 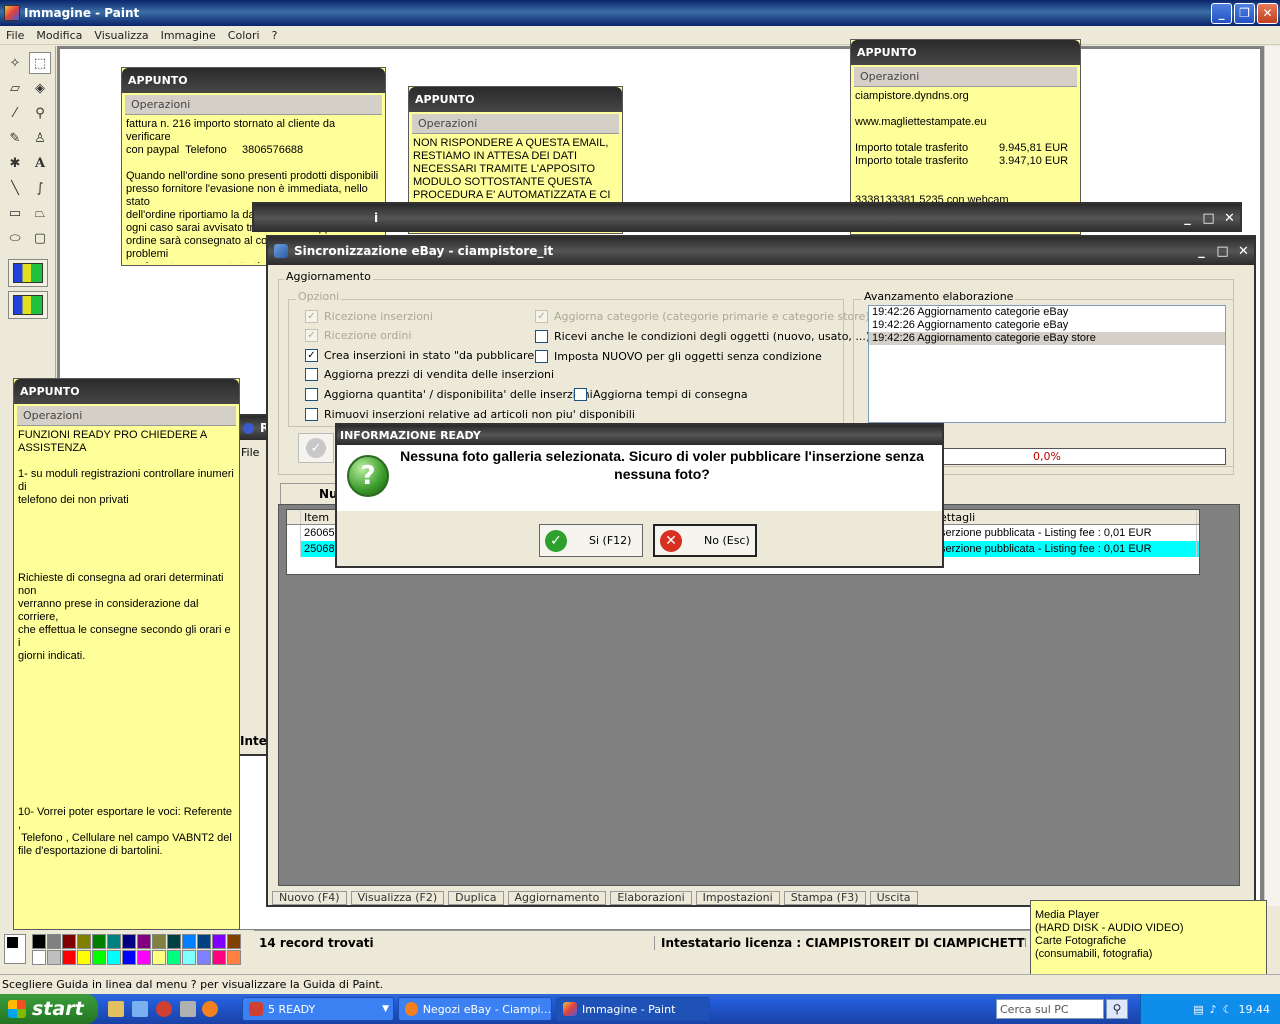 What do you see at coordinates (40, 63) in the screenshot?
I see `rect-select-icon: ⬚` at bounding box center [40, 63].